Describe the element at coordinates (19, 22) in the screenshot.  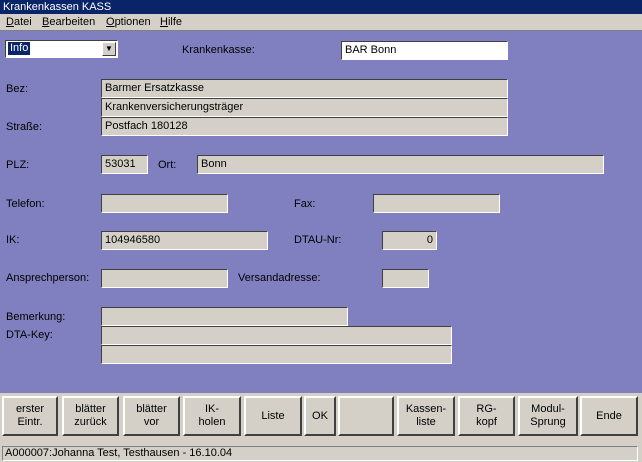
I see `menu-datei: Datei` at that location.